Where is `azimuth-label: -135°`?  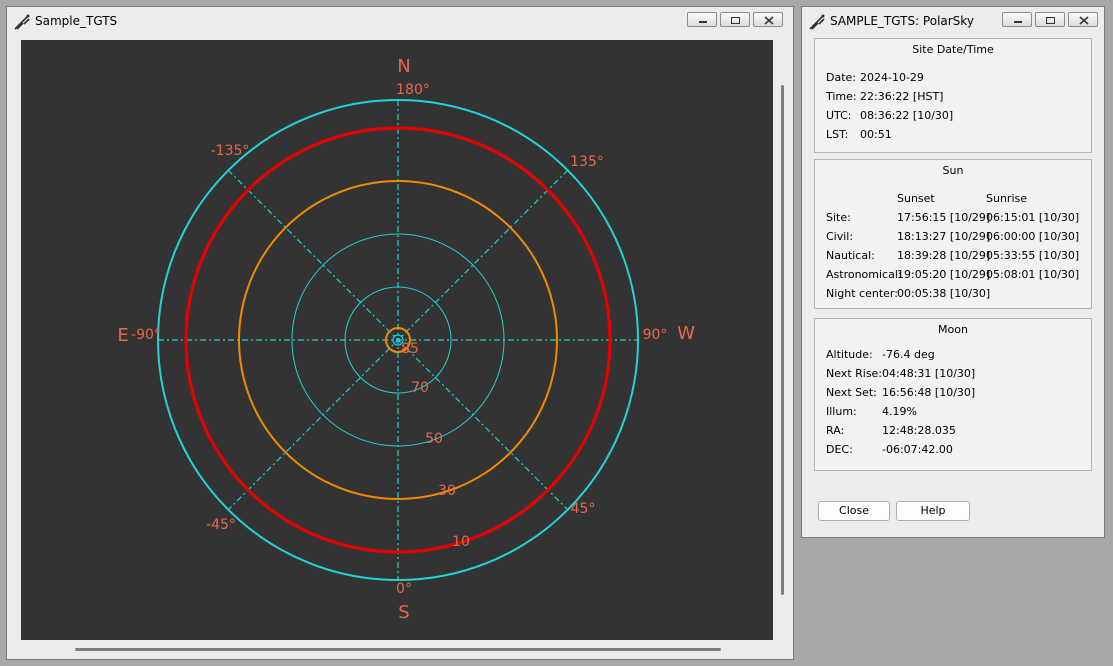 azimuth-label: -135° is located at coordinates (230, 151).